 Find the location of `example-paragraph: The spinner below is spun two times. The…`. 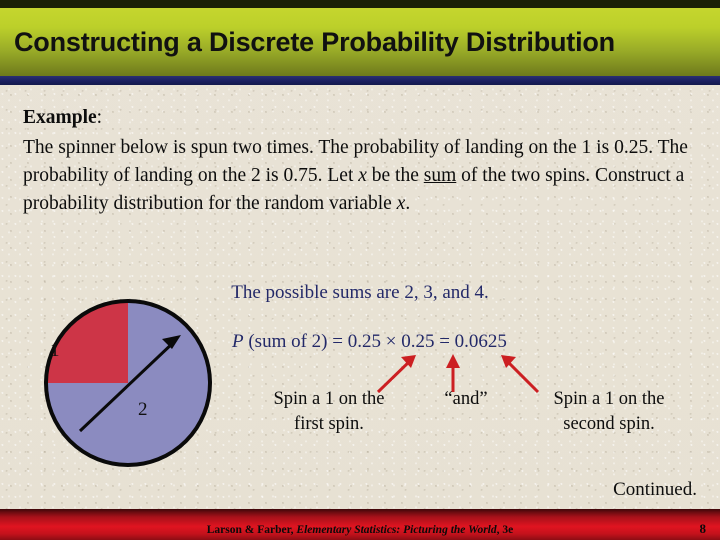

example-paragraph: The spinner below is spun two times. The… is located at coordinates (363, 176).